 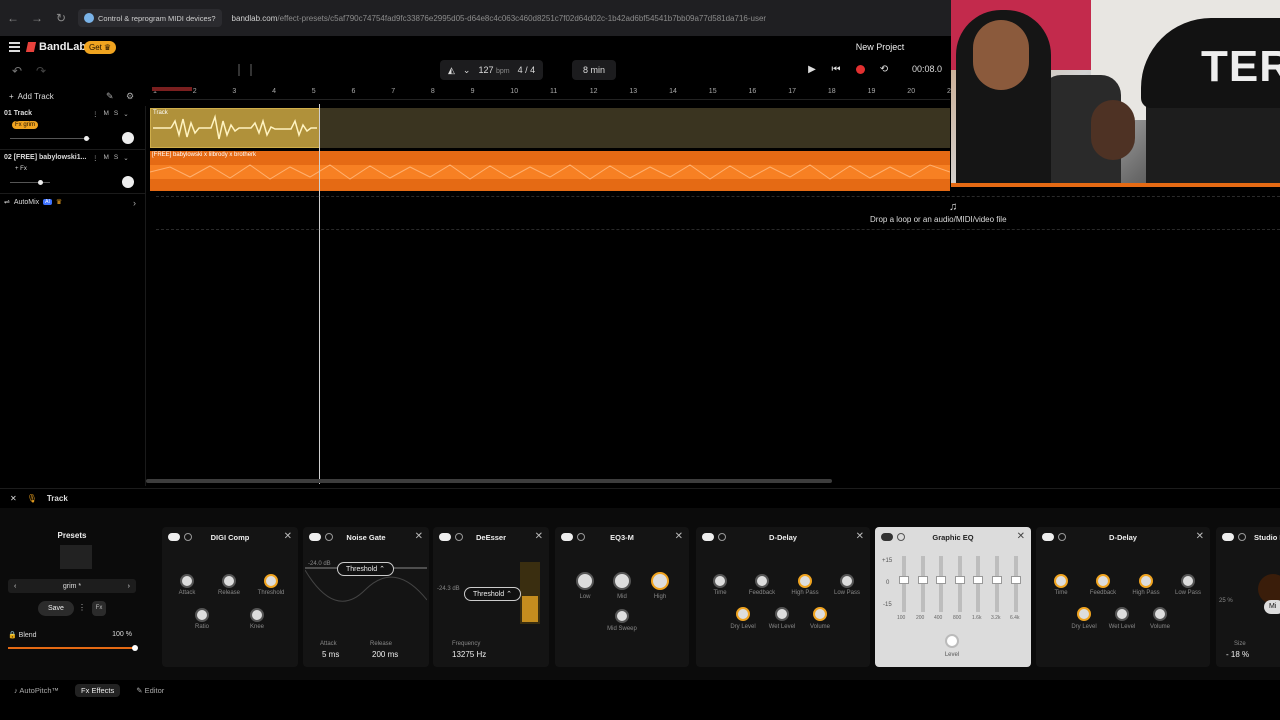 I want to click on tempo-control: ◭ ⌄ 127 bpm 4 / 4, so click(x=492, y=70).